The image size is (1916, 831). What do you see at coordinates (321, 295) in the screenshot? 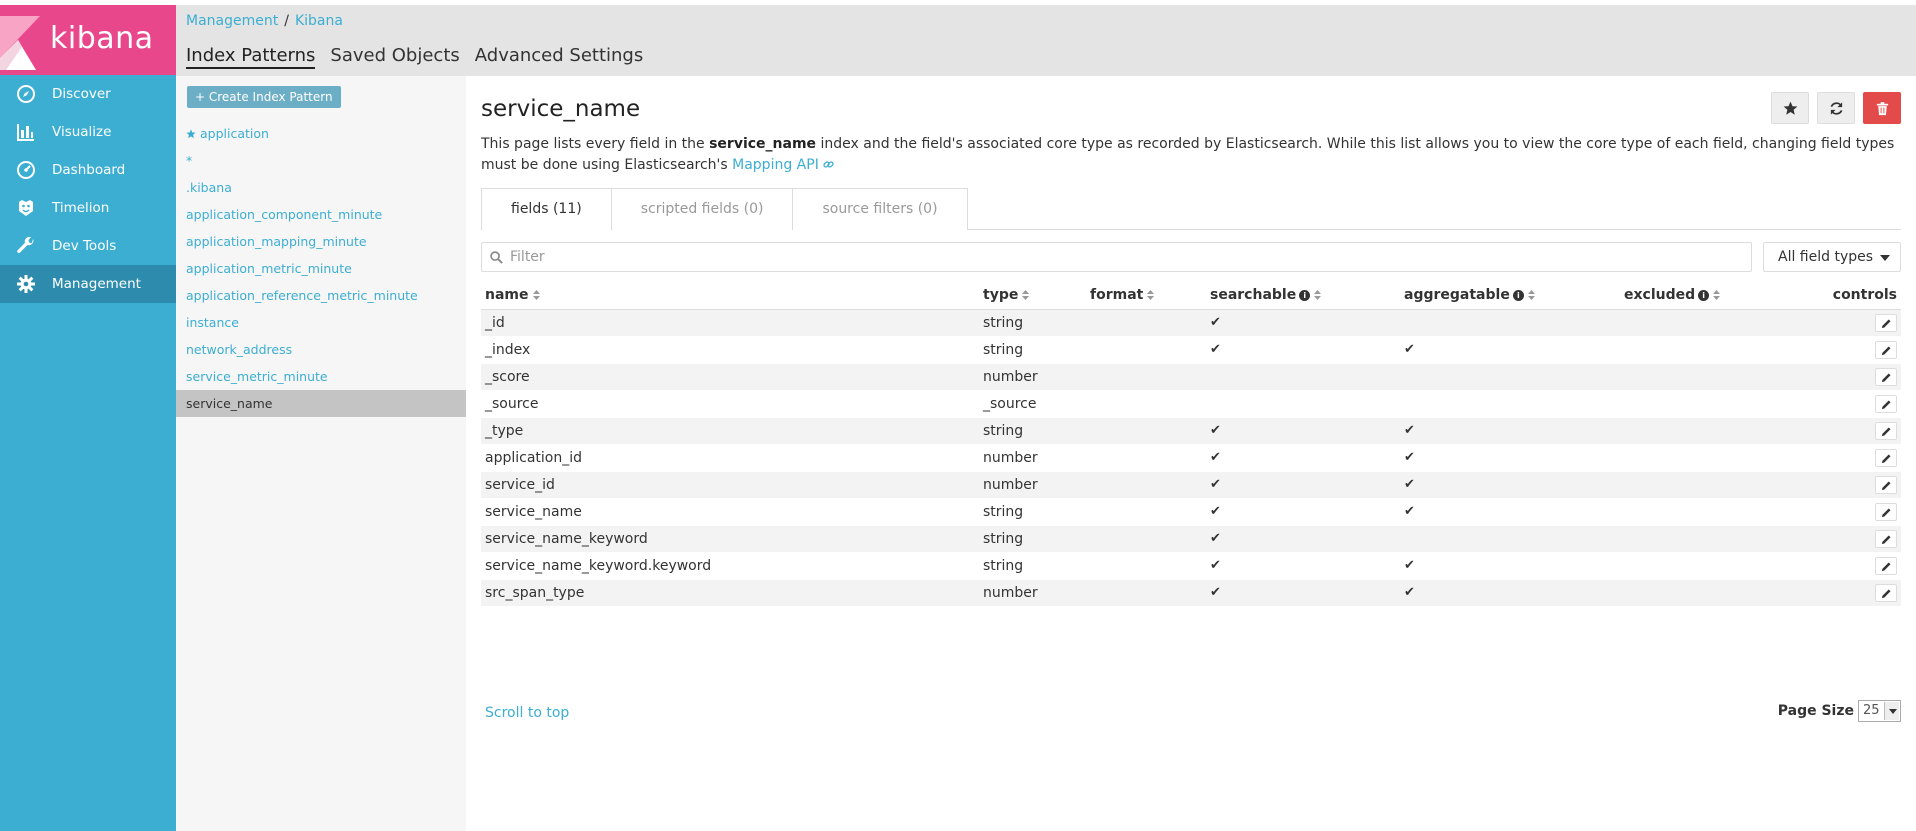
I see `index-pattern-item: application_reference_metric_minute` at bounding box center [321, 295].